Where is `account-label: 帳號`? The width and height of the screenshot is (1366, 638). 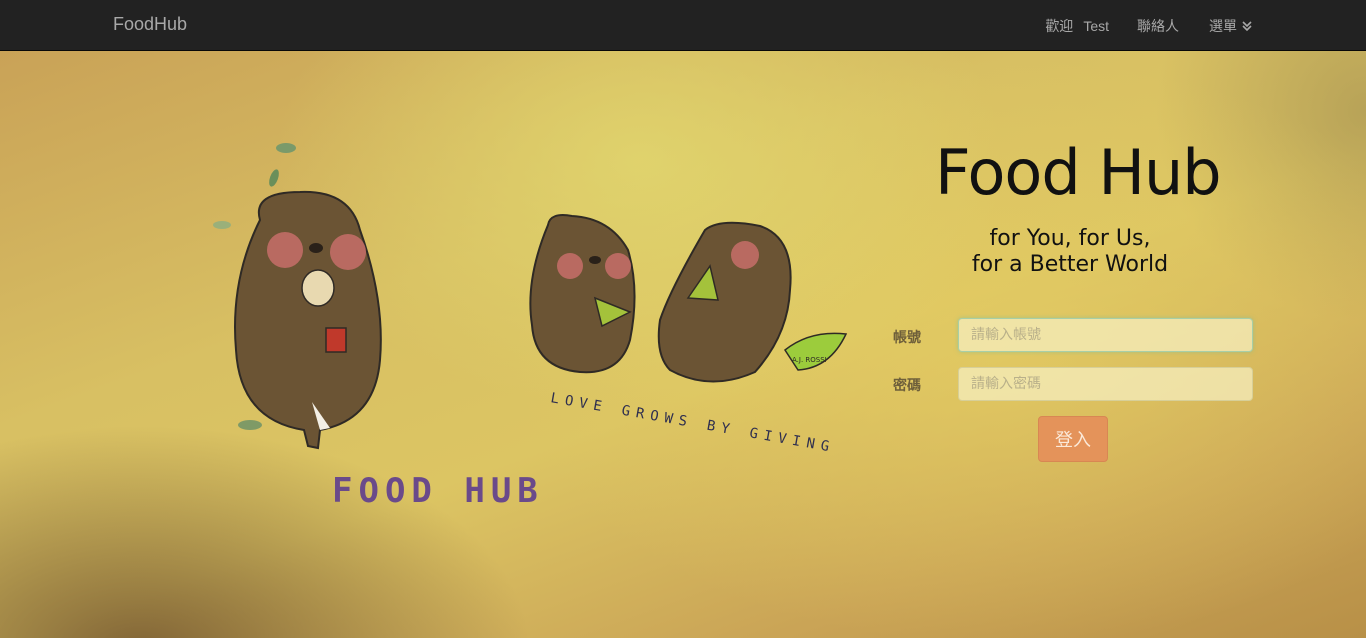
account-label: 帳號 is located at coordinates (907, 337).